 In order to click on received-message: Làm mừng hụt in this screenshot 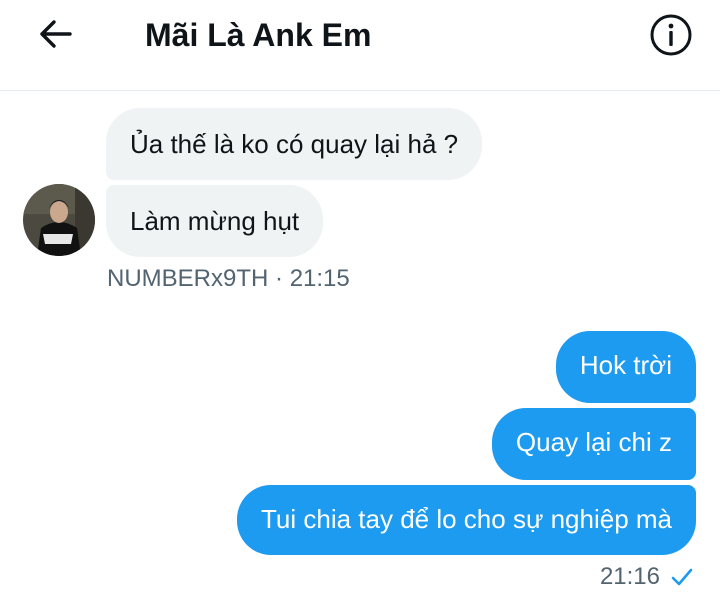, I will do `click(215, 221)`.